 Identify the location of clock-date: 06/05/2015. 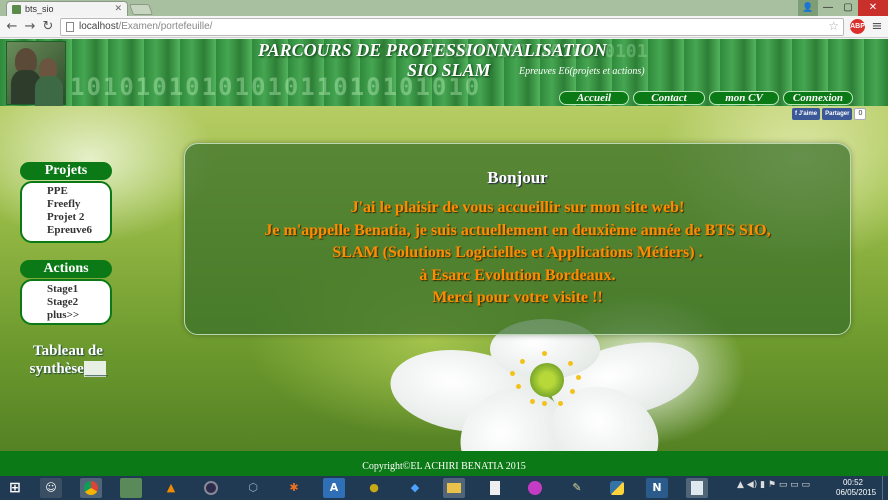
(856, 492).